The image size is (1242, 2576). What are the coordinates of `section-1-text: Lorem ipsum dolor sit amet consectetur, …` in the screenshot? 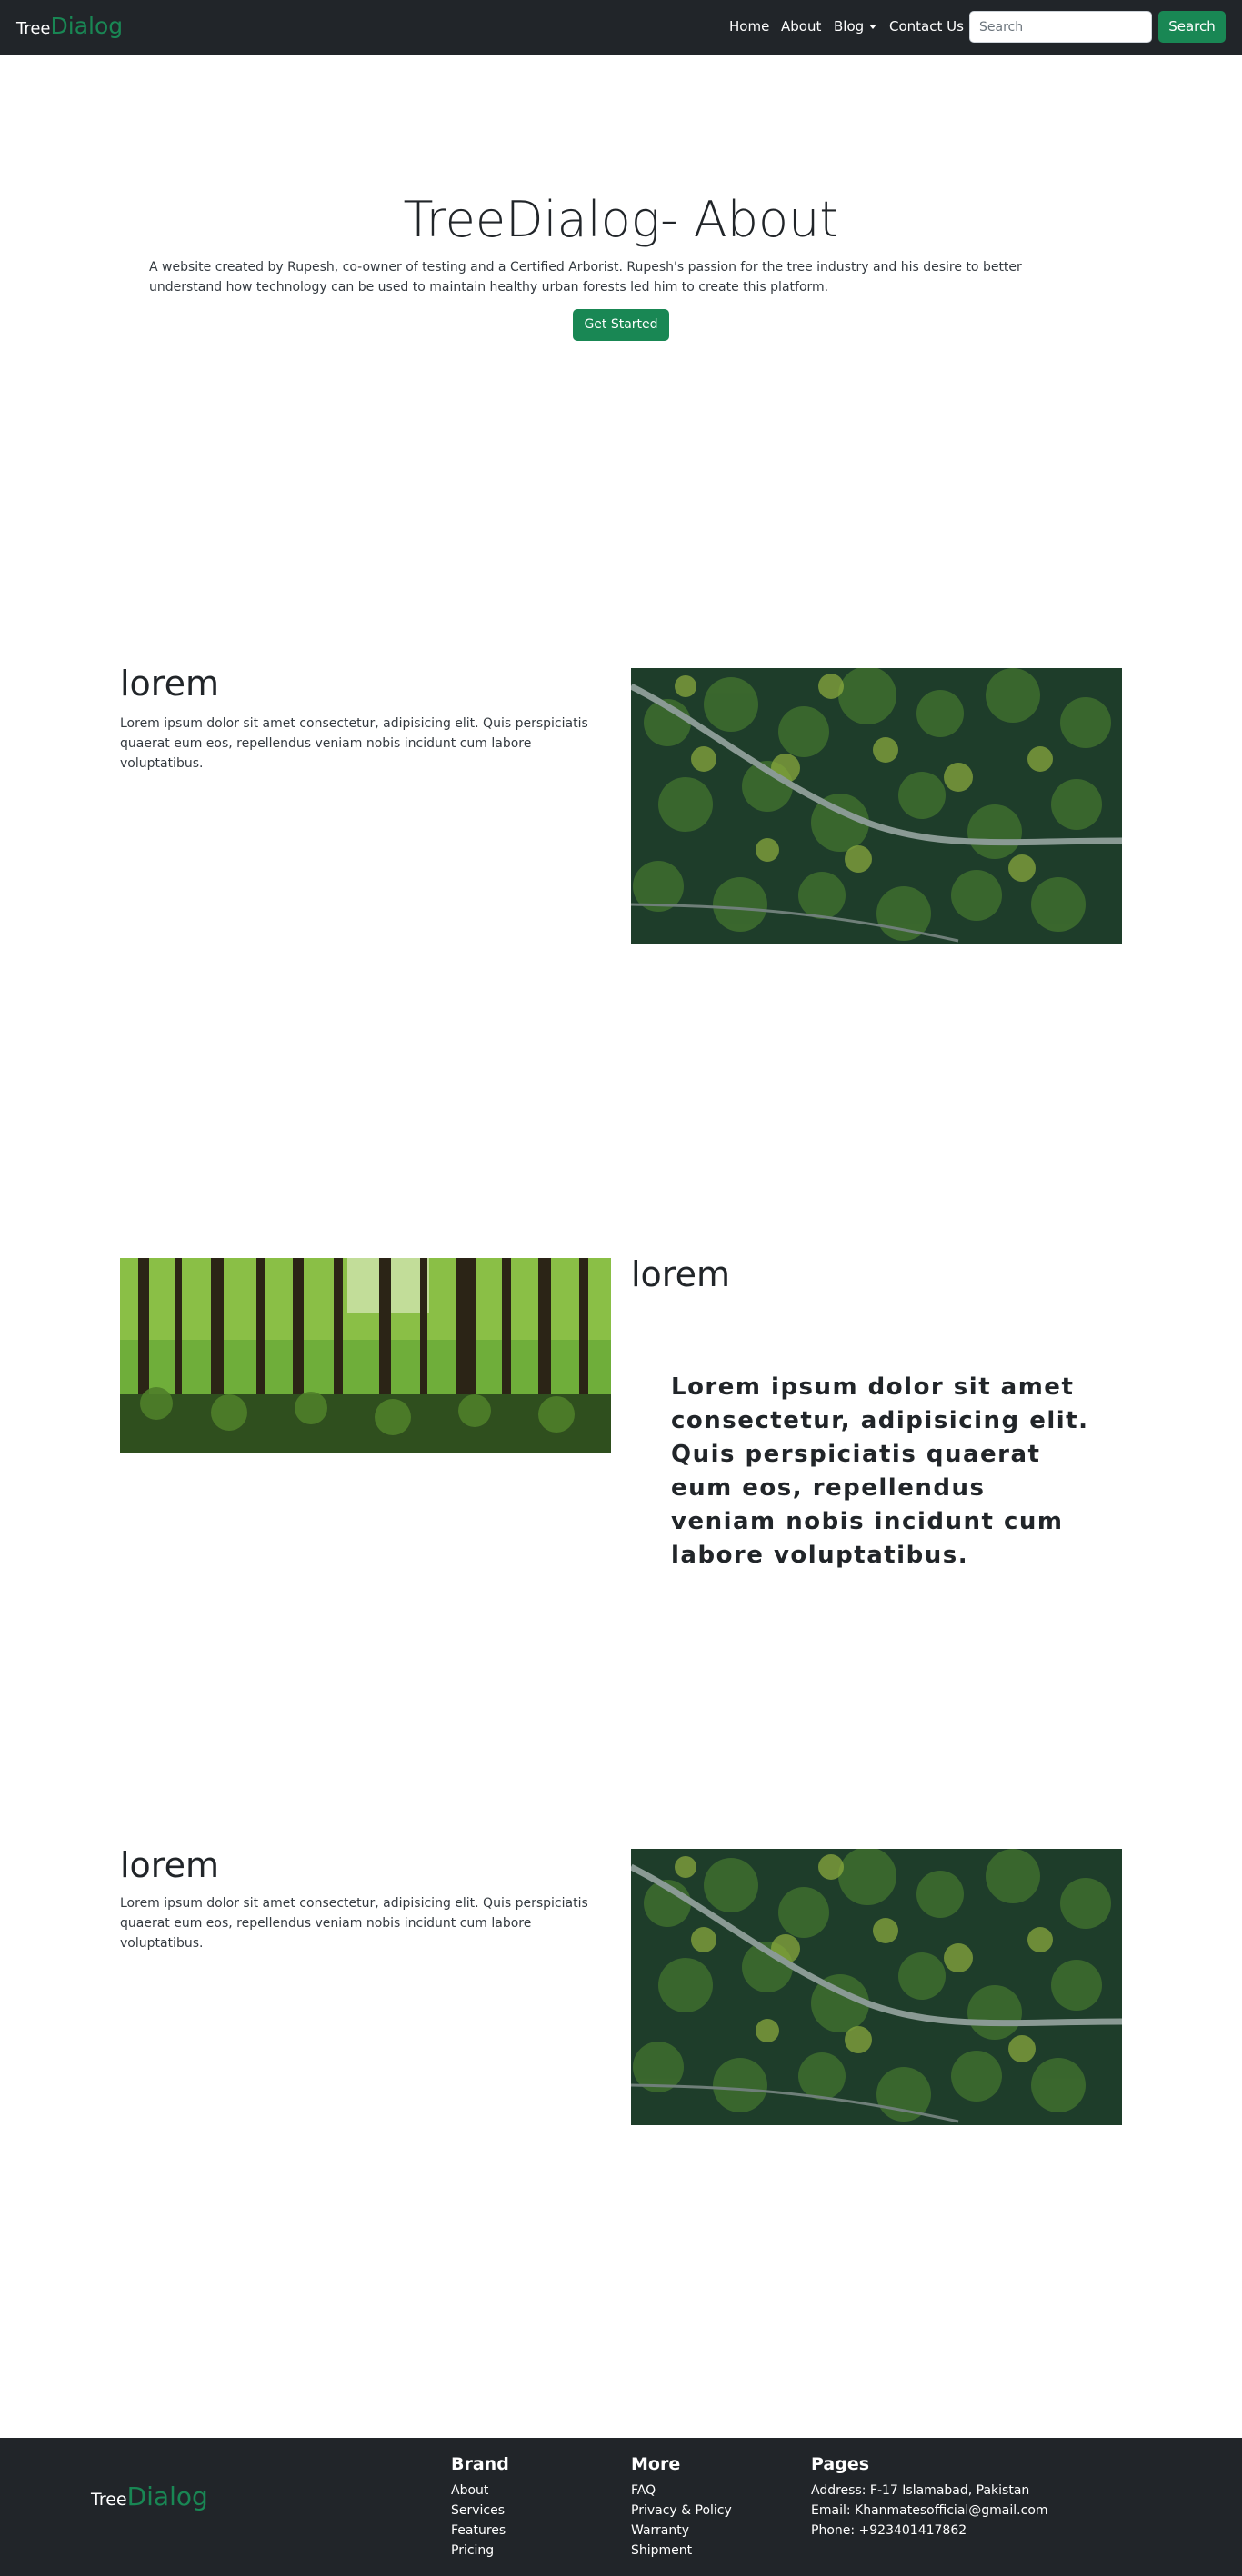 It's located at (354, 743).